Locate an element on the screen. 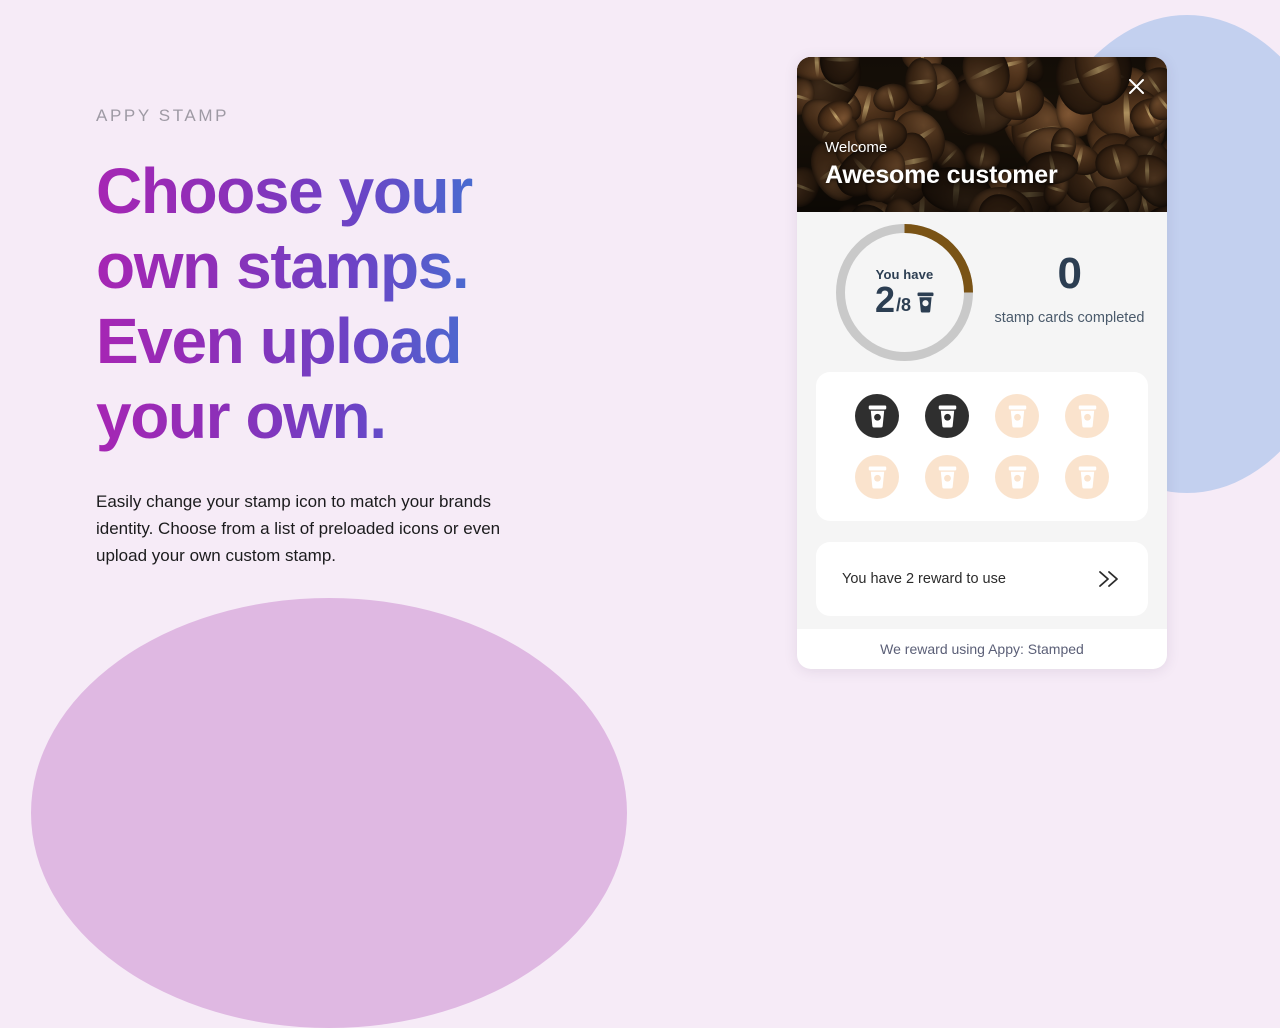  stamp-slot-3-empty is located at coordinates (1017, 416).